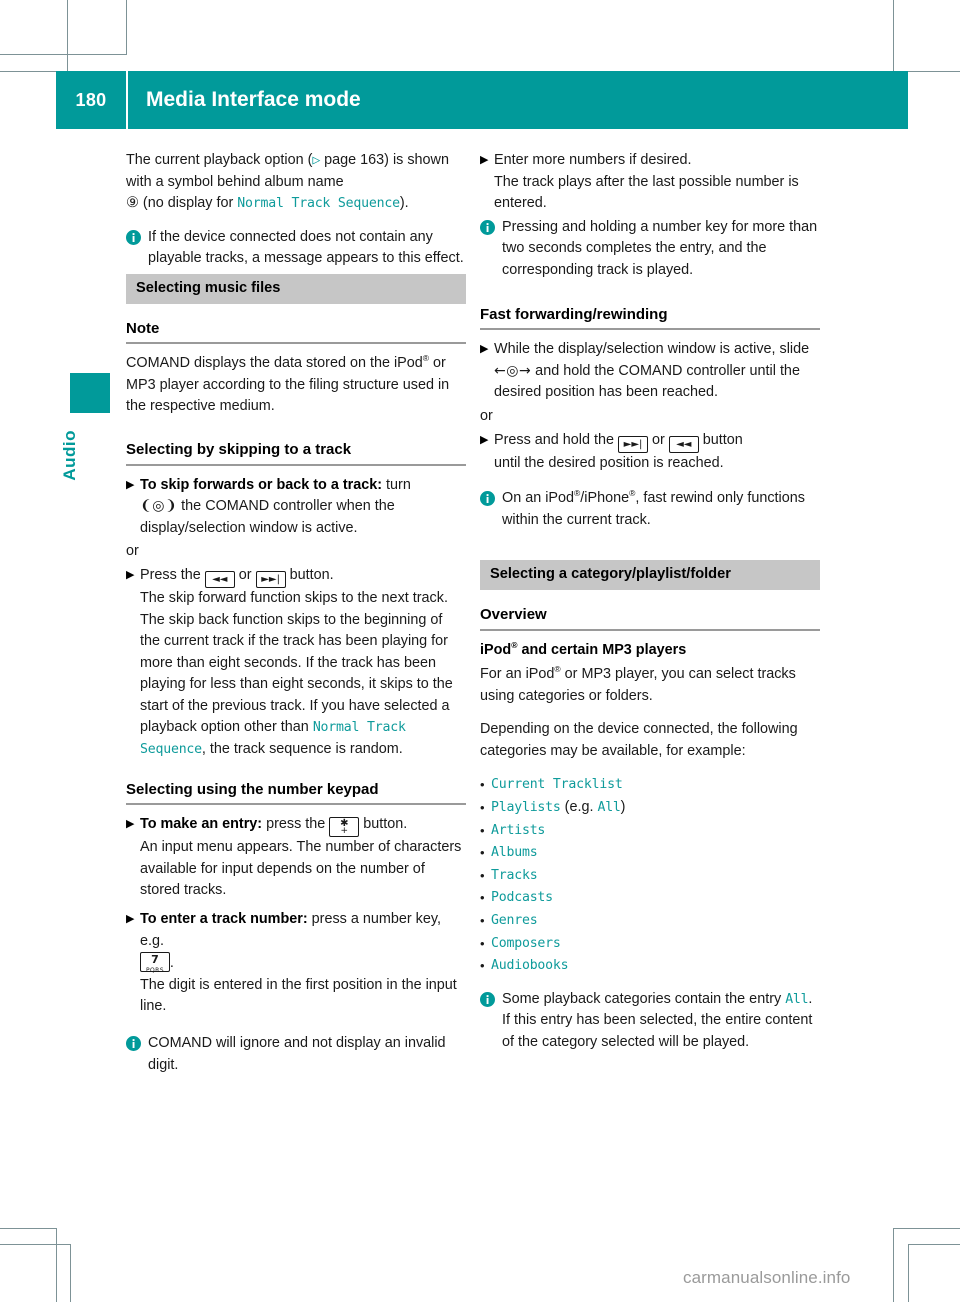  I want to click on category-name: Podcasts, so click(522, 898).